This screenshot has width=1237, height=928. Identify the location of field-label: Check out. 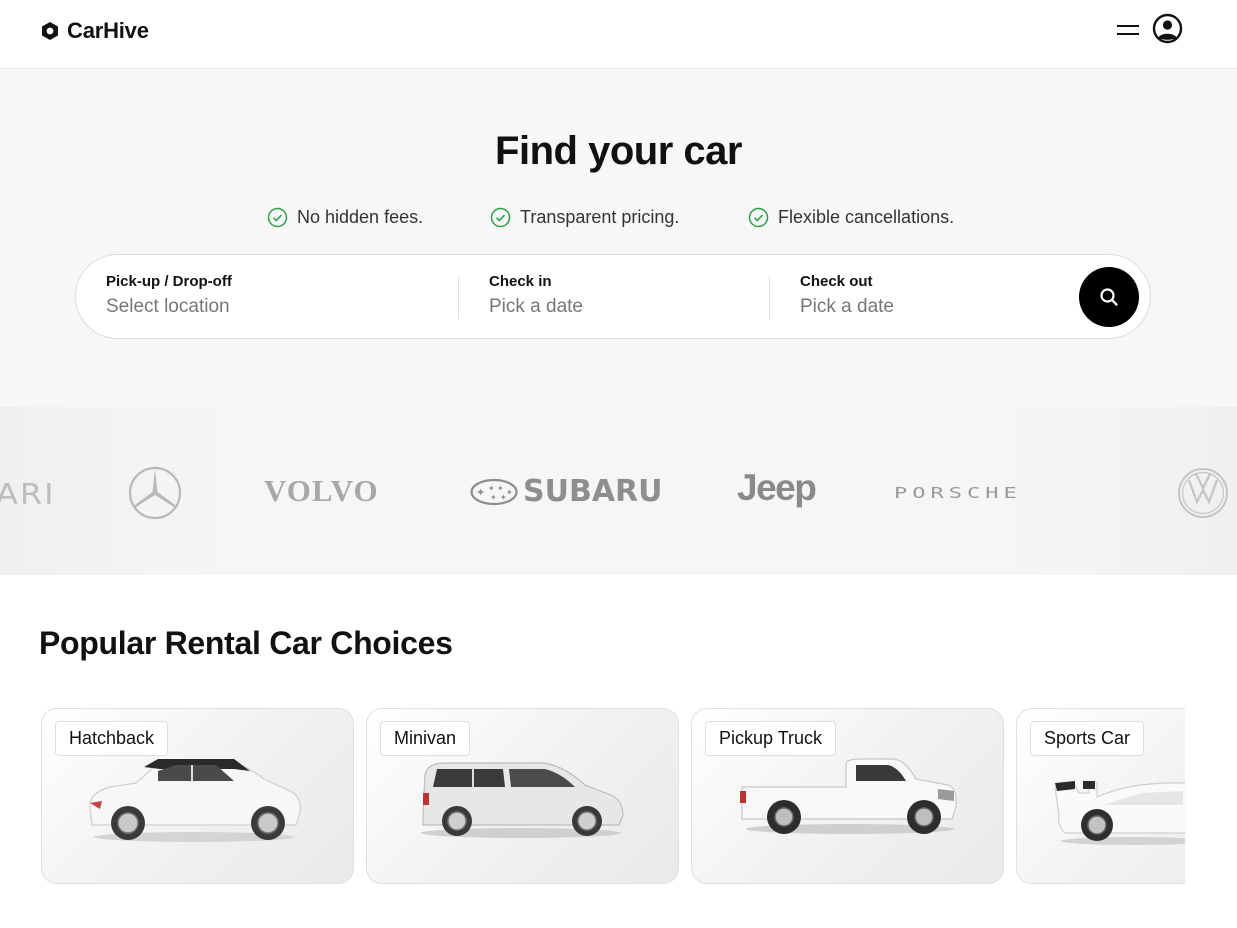
(836, 281).